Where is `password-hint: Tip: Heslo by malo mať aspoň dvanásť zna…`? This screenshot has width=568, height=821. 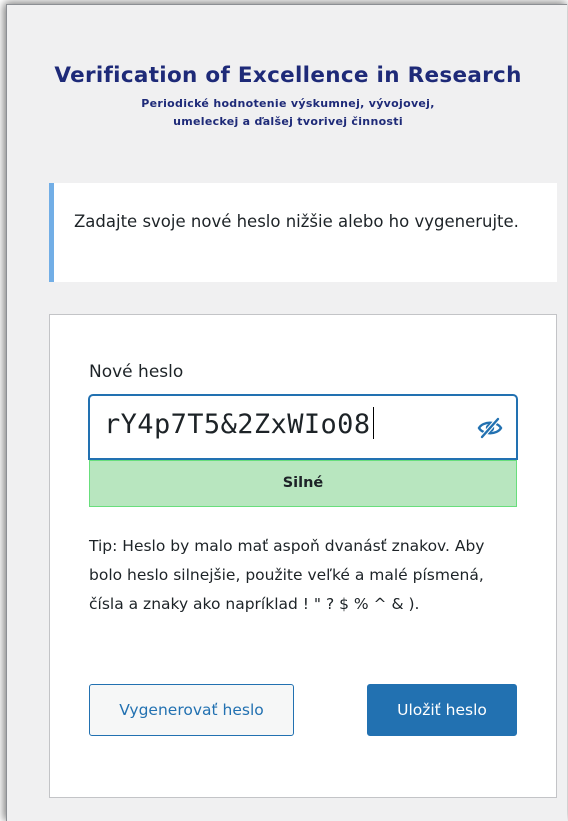
password-hint: Tip: Heslo by malo mať aspoň dvanásť zna… is located at coordinates (287, 575).